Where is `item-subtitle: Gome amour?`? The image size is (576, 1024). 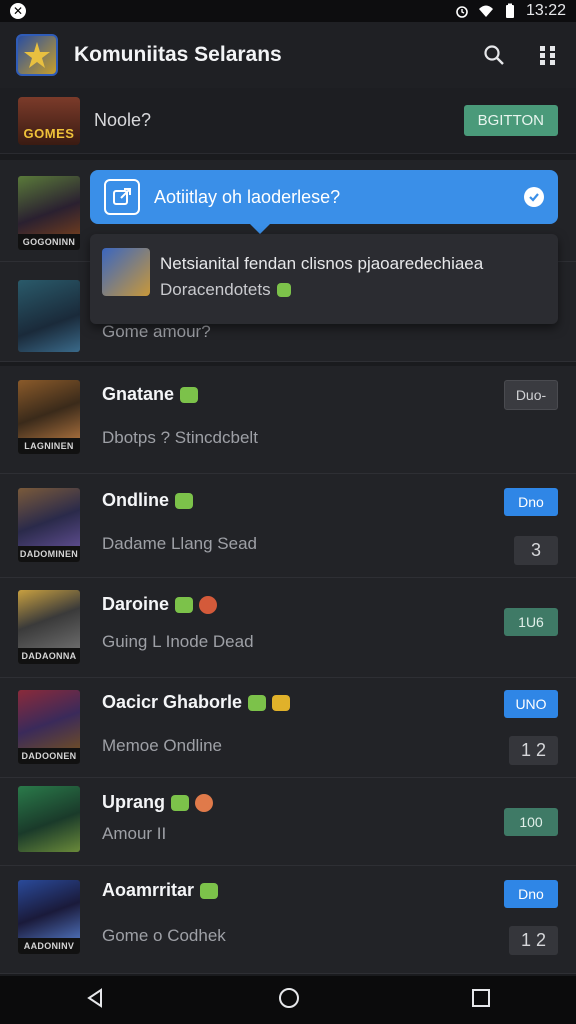
item-subtitle: Gome amour? is located at coordinates (156, 331).